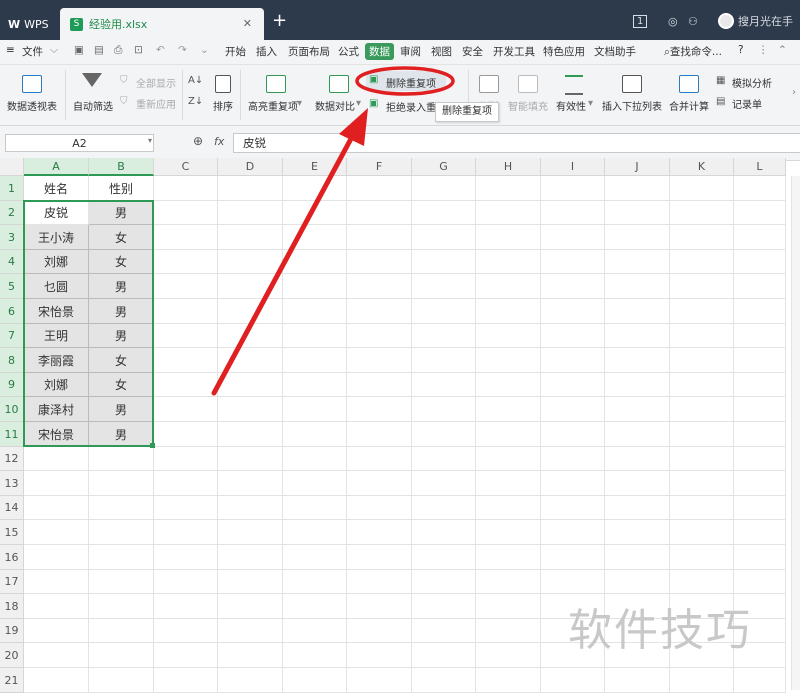  I want to click on annotation-ellipse, so click(405, 81).